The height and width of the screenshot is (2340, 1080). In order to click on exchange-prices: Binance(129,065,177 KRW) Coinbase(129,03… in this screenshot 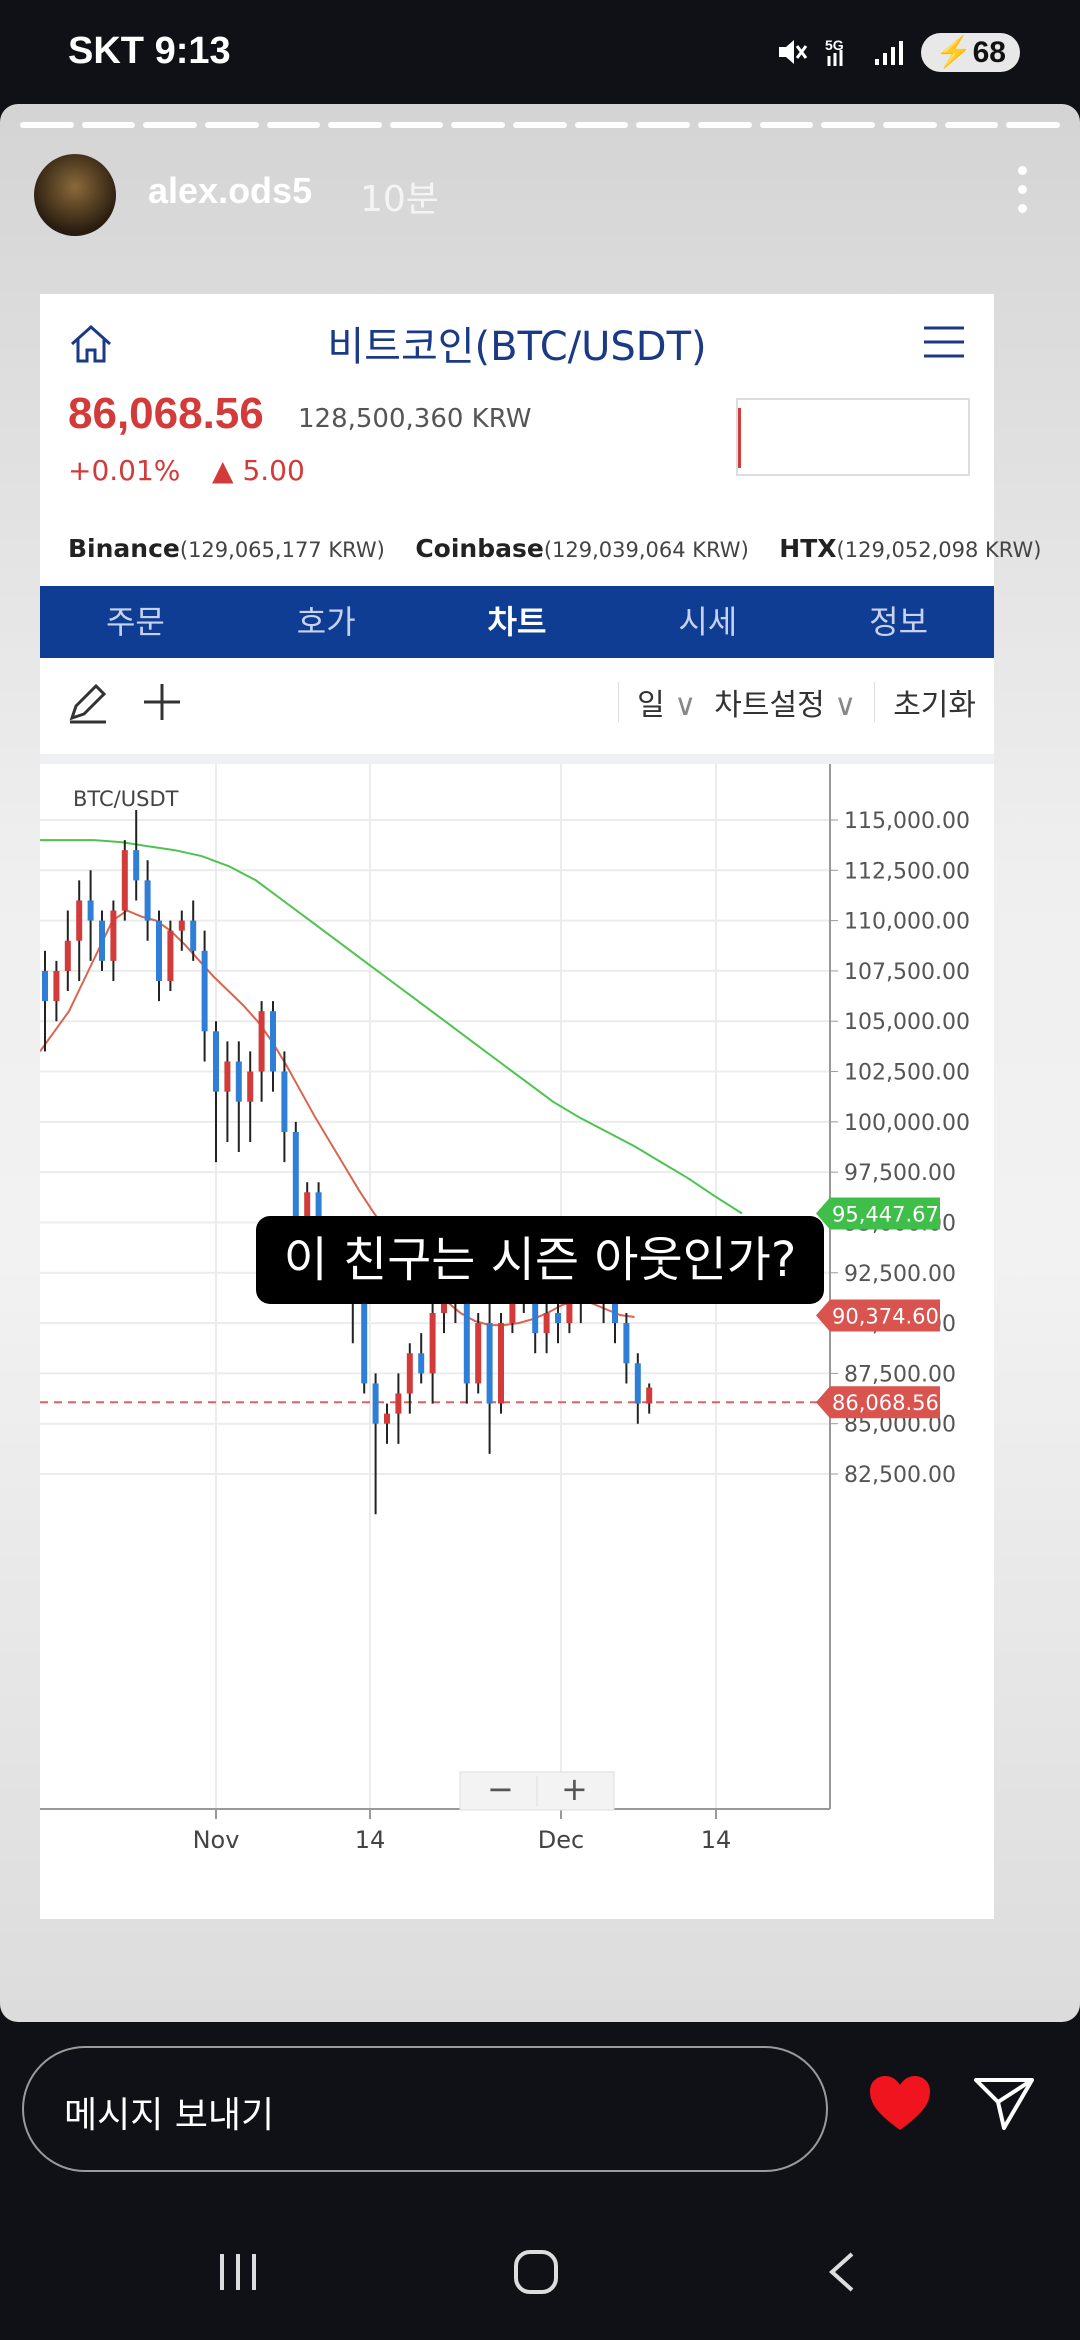, I will do `click(554, 548)`.